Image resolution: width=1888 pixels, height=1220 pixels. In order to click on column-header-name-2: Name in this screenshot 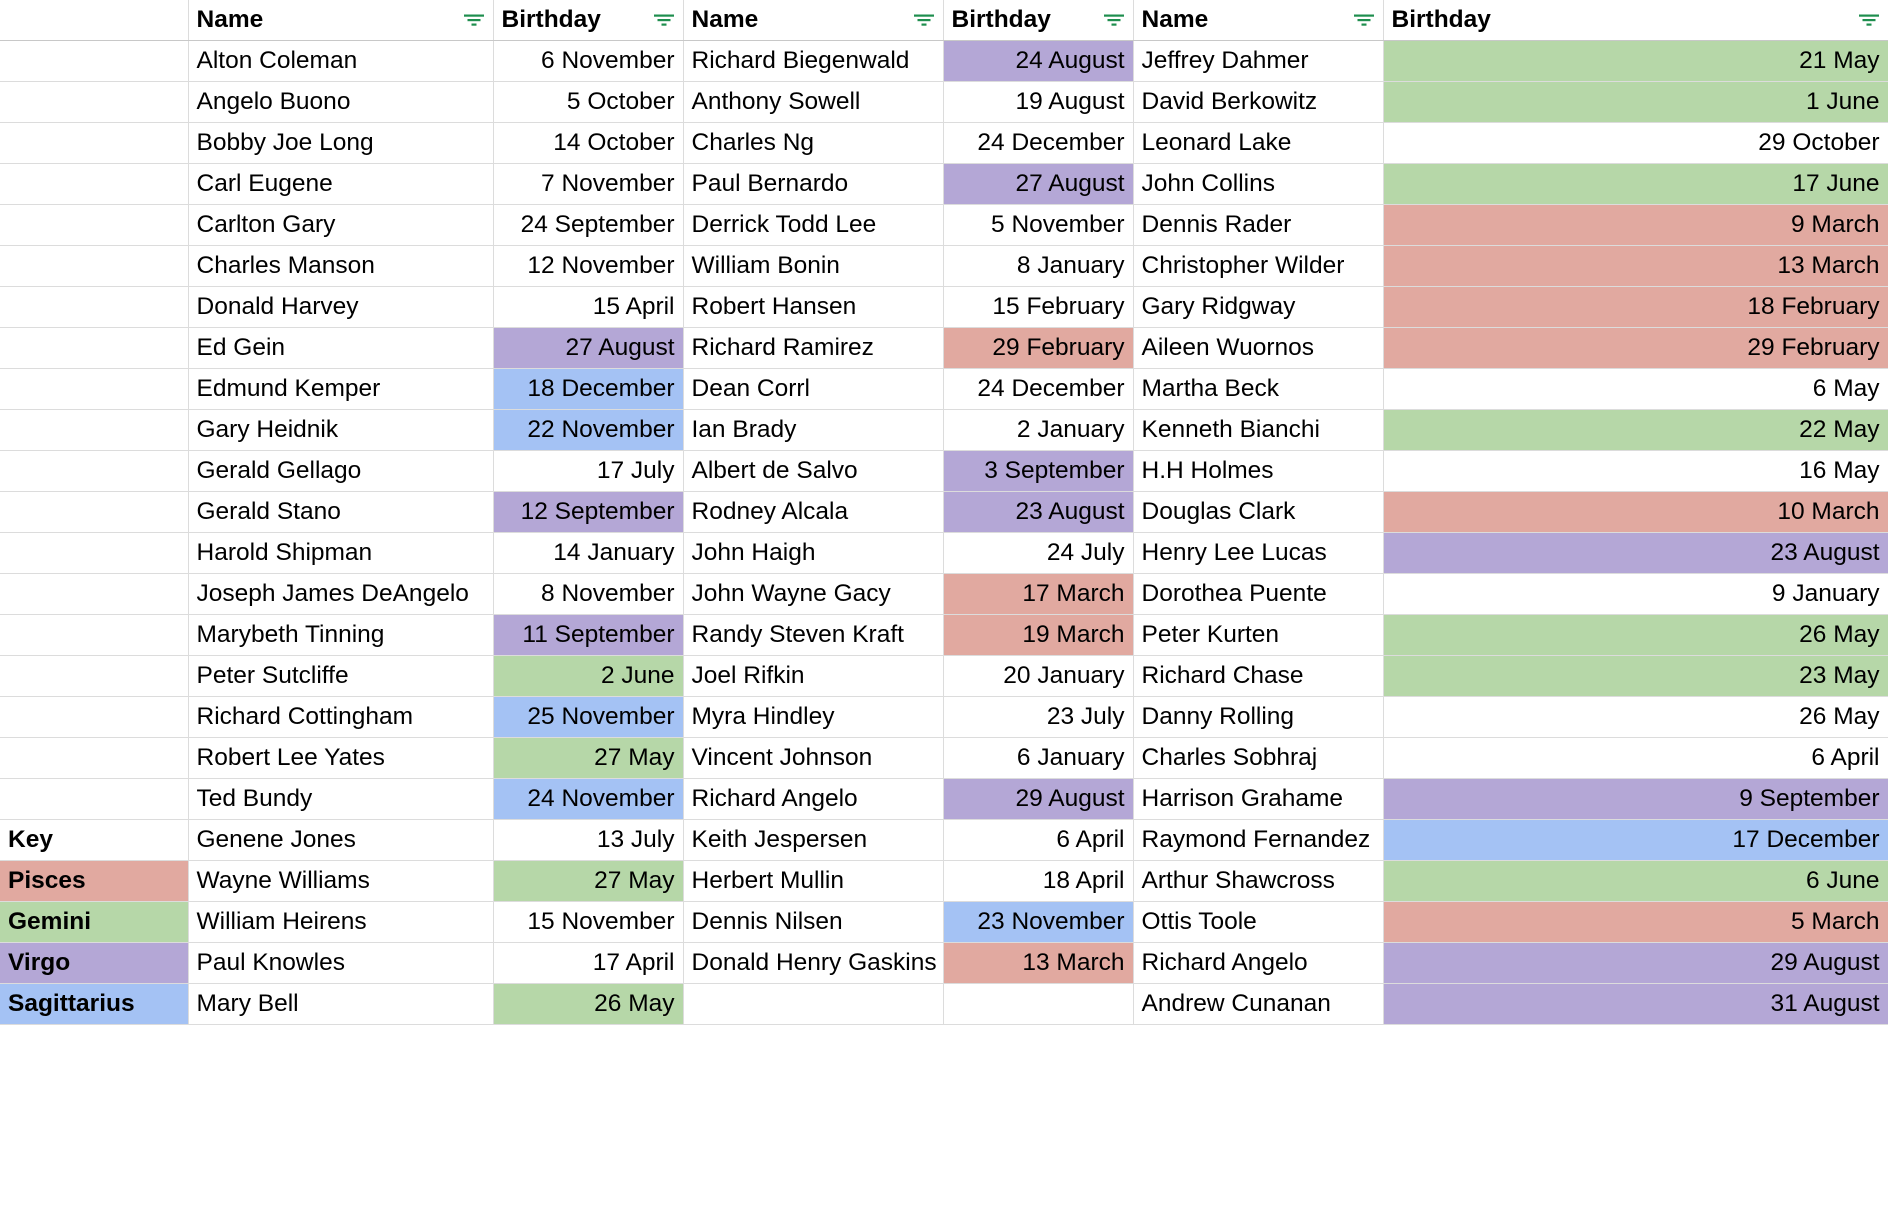, I will do `click(813, 20)`.